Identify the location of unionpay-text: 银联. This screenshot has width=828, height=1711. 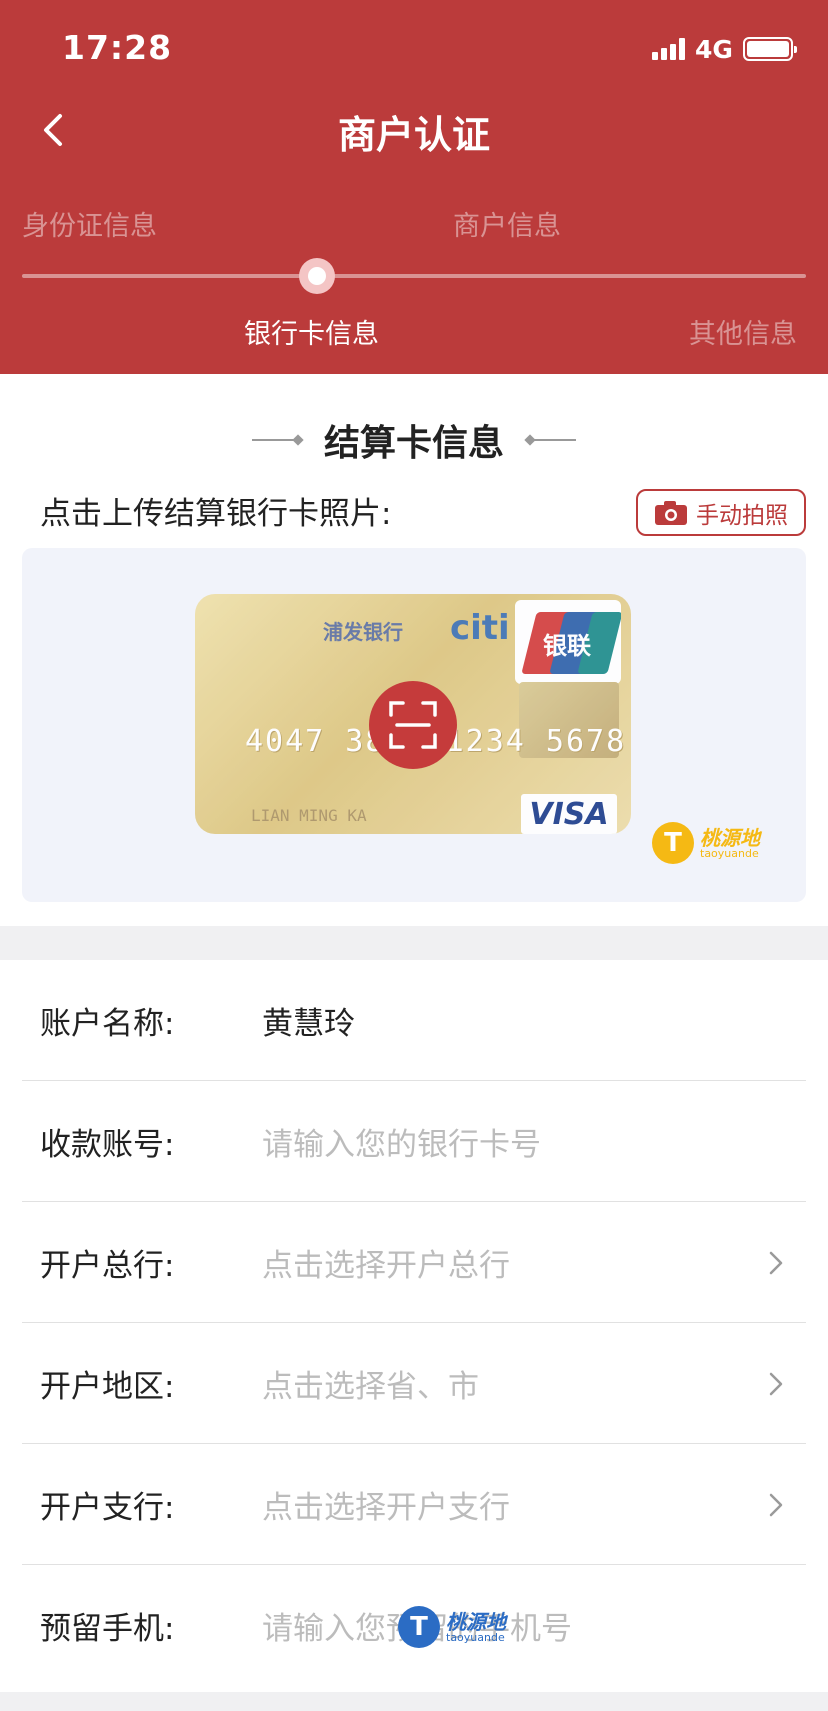
(567, 646).